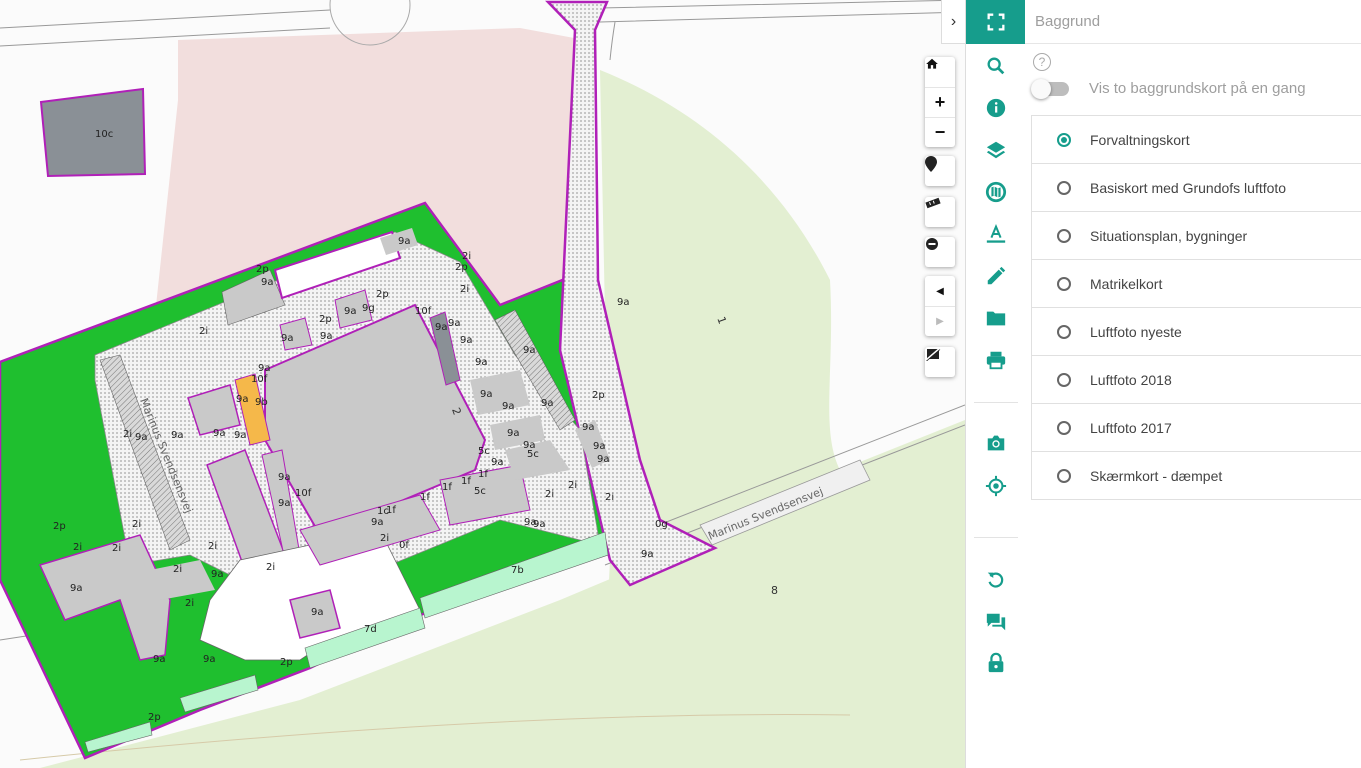 This screenshot has width=1361, height=768. Describe the element at coordinates (1188, 187) in the screenshot. I see `option-label: Basiskort med Grundofs luftfoto` at that location.